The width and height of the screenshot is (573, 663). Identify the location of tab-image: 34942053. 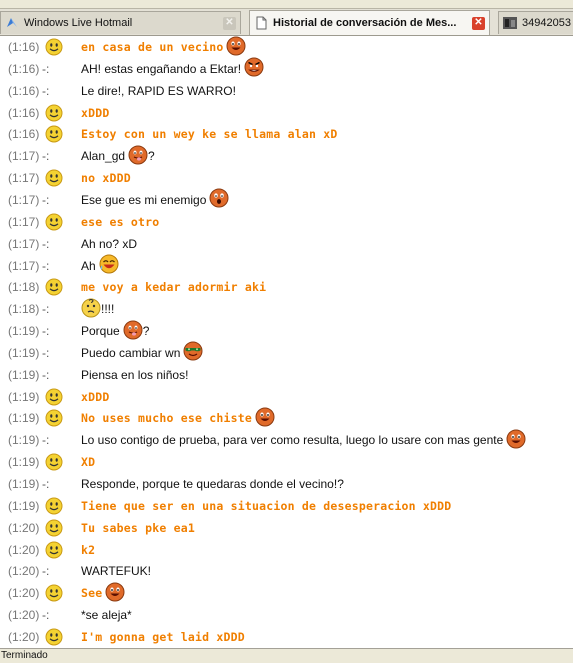
(535, 22).